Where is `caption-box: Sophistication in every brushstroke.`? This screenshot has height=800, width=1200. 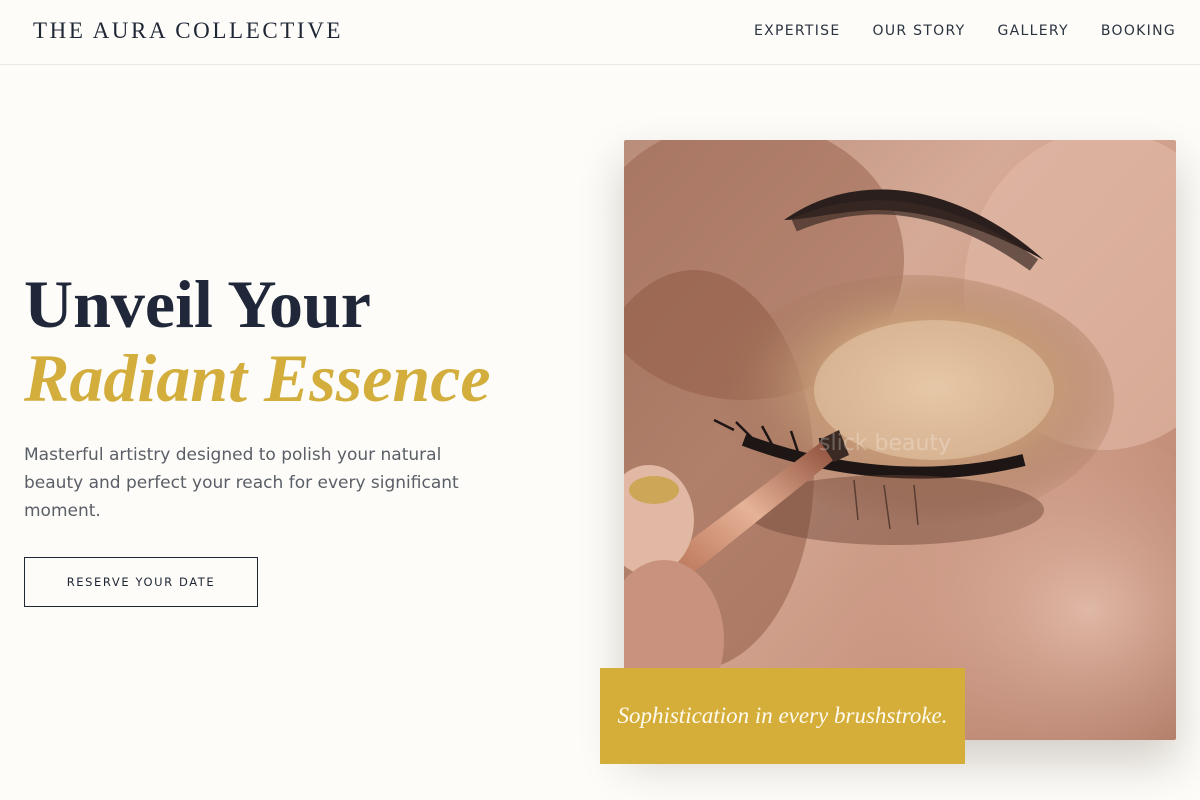 caption-box: Sophistication in every brushstroke. is located at coordinates (782, 716).